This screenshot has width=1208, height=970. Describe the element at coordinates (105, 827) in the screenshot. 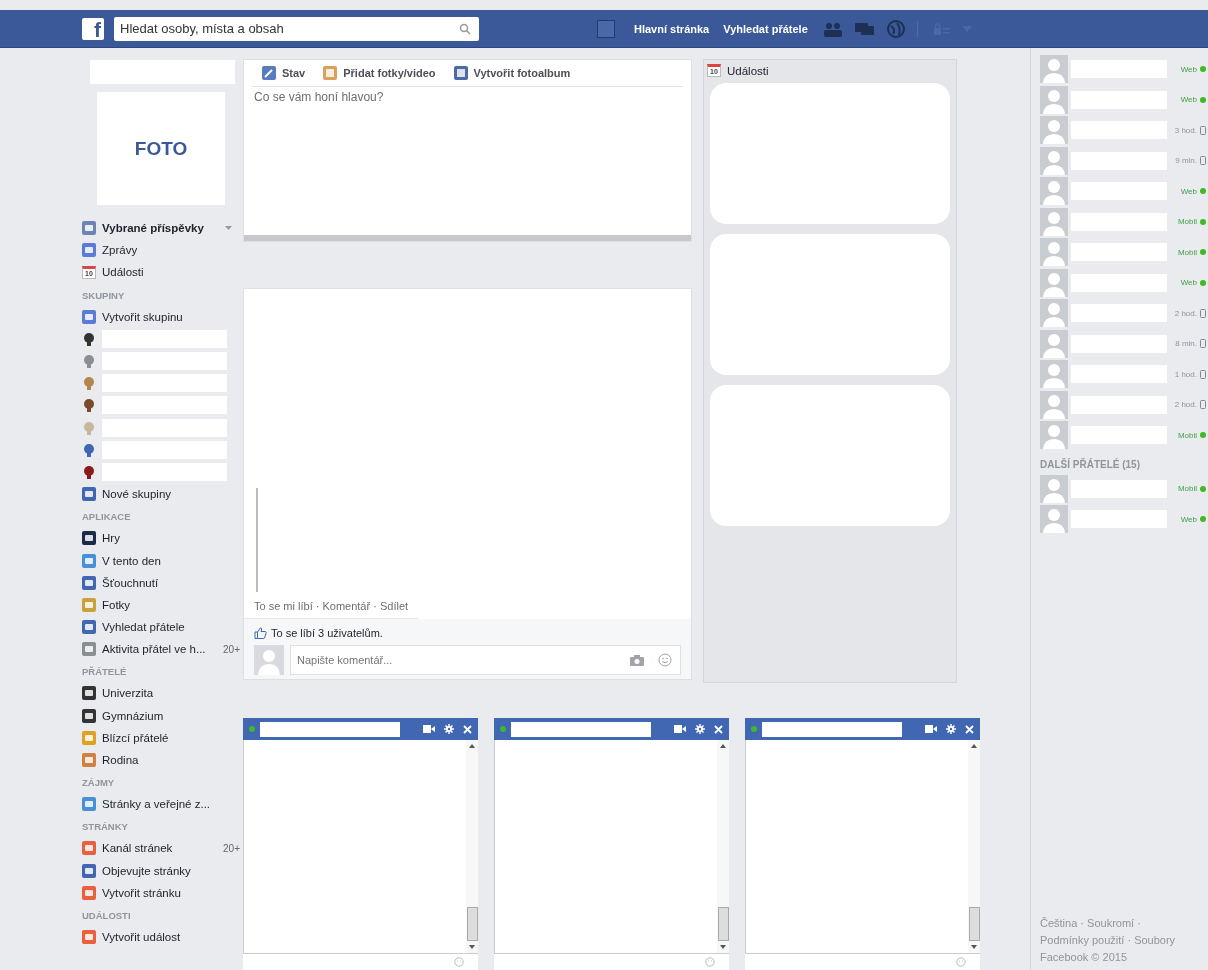

I see `section-heading: STRÁNKY` at that location.